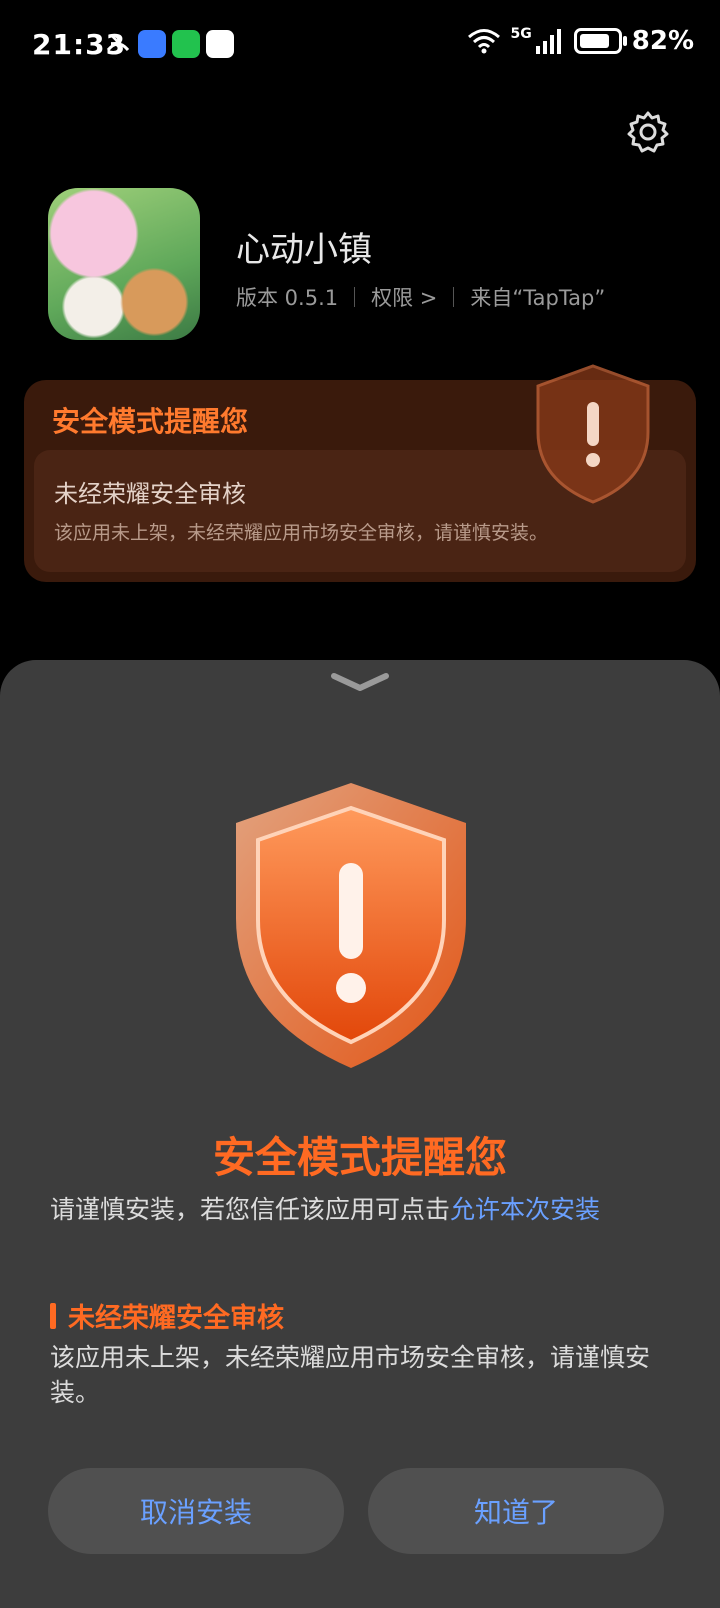 This screenshot has width=720, height=1608. Describe the element at coordinates (301, 533) in the screenshot. I see `warning-card-description: 该应用未上架，未经荣耀应用市场安全审核，请谨慎安装。` at that location.